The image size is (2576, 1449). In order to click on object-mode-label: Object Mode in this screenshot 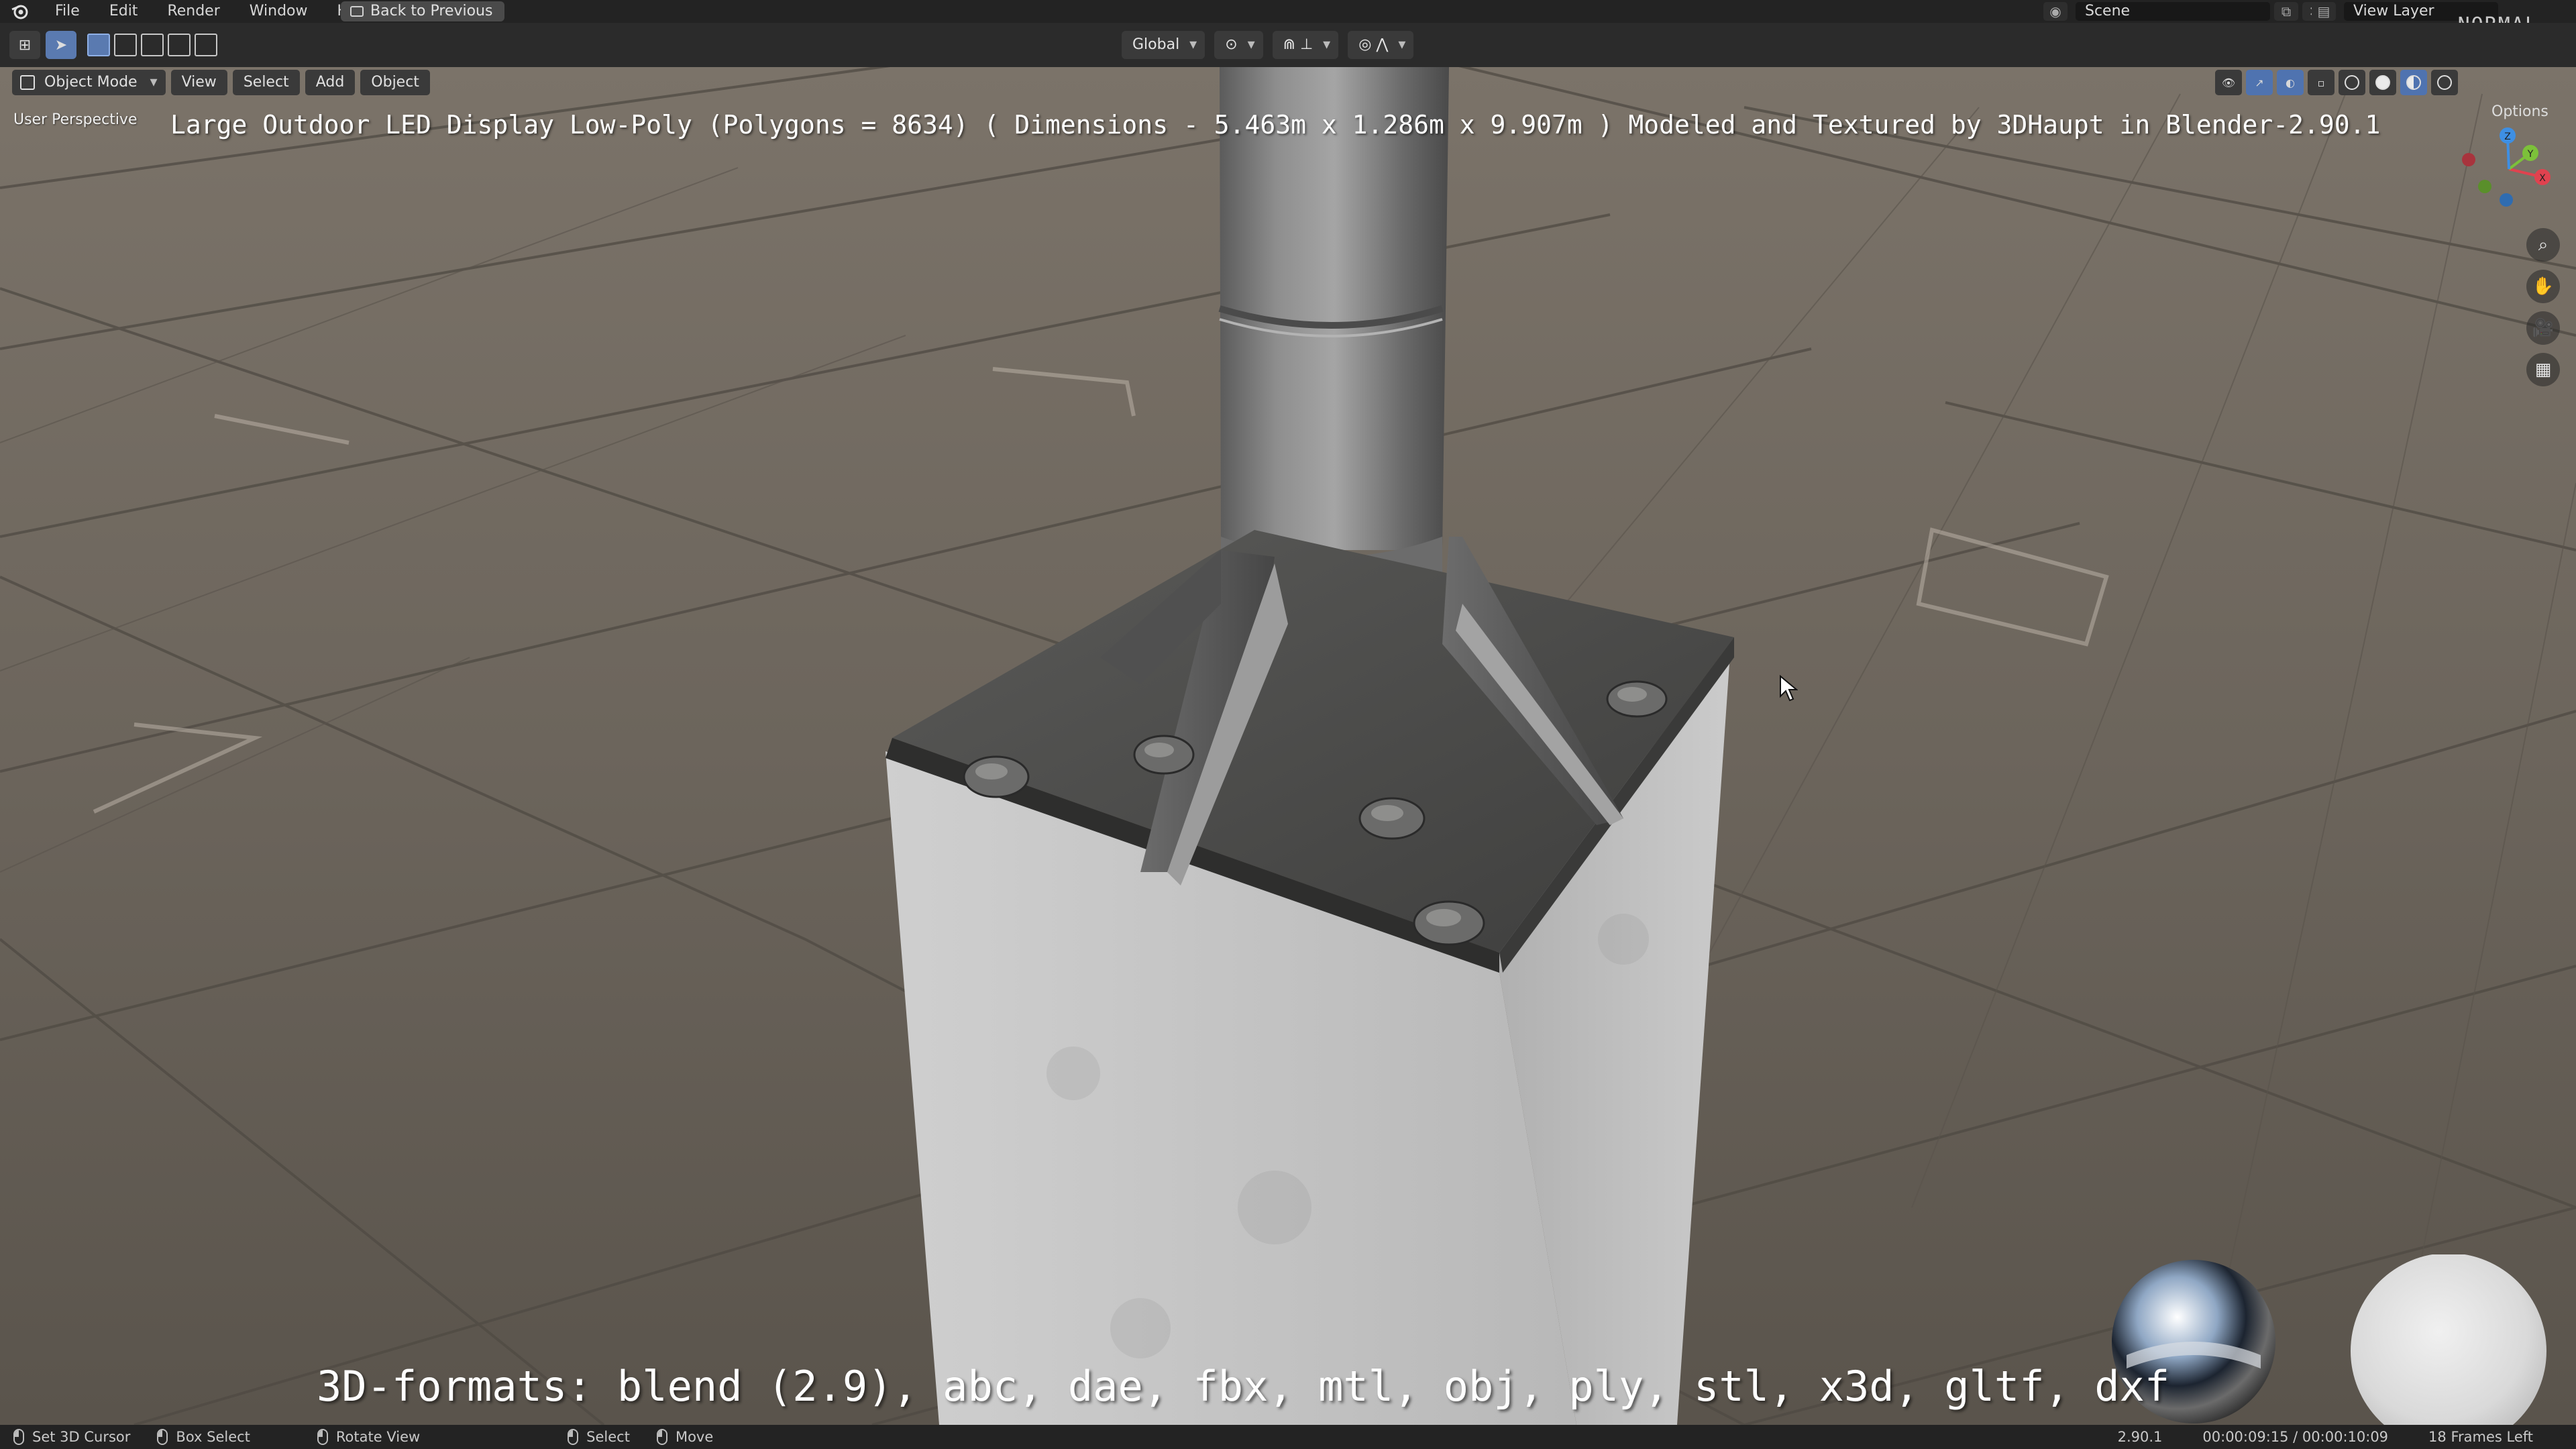, I will do `click(91, 82)`.